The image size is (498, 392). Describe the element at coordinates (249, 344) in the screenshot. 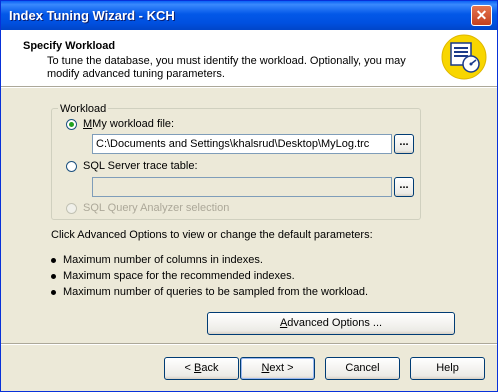

I see `footer-divider` at that location.